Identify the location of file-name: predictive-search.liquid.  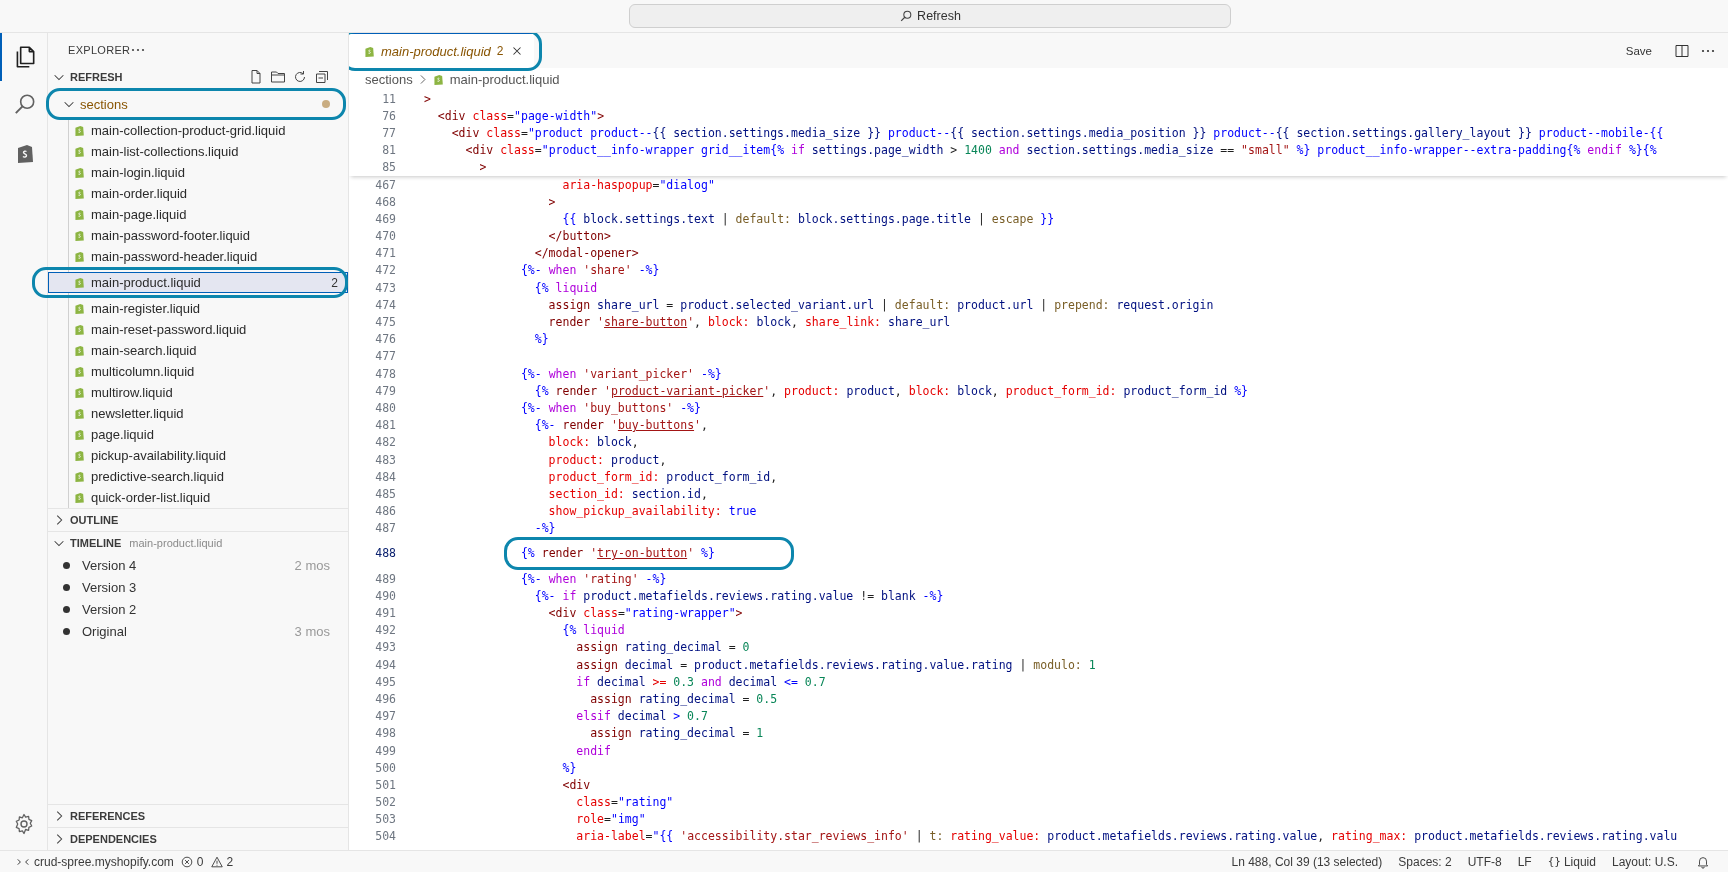
(157, 476).